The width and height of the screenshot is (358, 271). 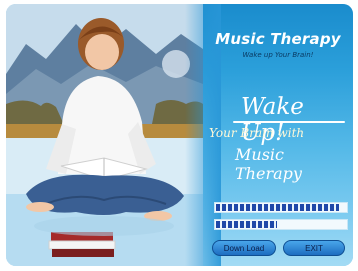 I want to click on app-title: Music Therapy, so click(x=278, y=39).